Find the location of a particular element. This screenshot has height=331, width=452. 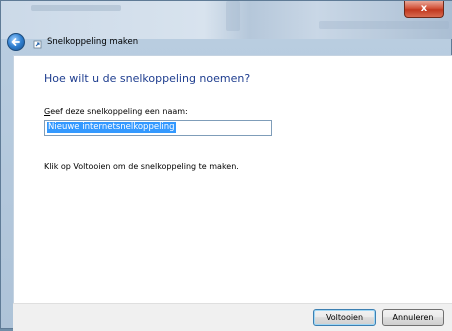

finish-button: Voltooien is located at coordinates (344, 317).